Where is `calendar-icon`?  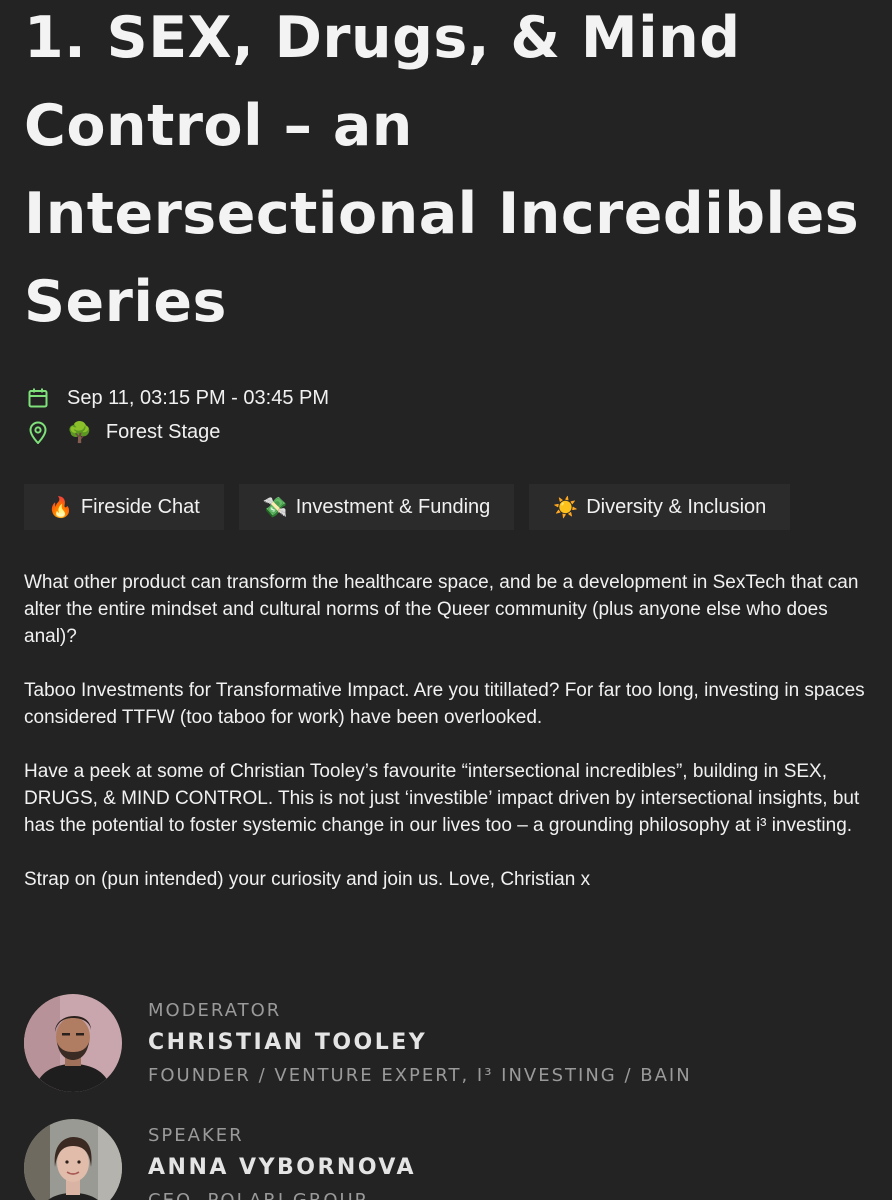
calendar-icon is located at coordinates (38, 398).